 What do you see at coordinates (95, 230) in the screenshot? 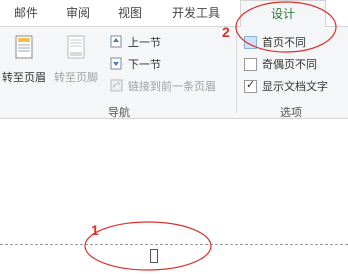
I see `annotation-number-1: 1` at bounding box center [95, 230].